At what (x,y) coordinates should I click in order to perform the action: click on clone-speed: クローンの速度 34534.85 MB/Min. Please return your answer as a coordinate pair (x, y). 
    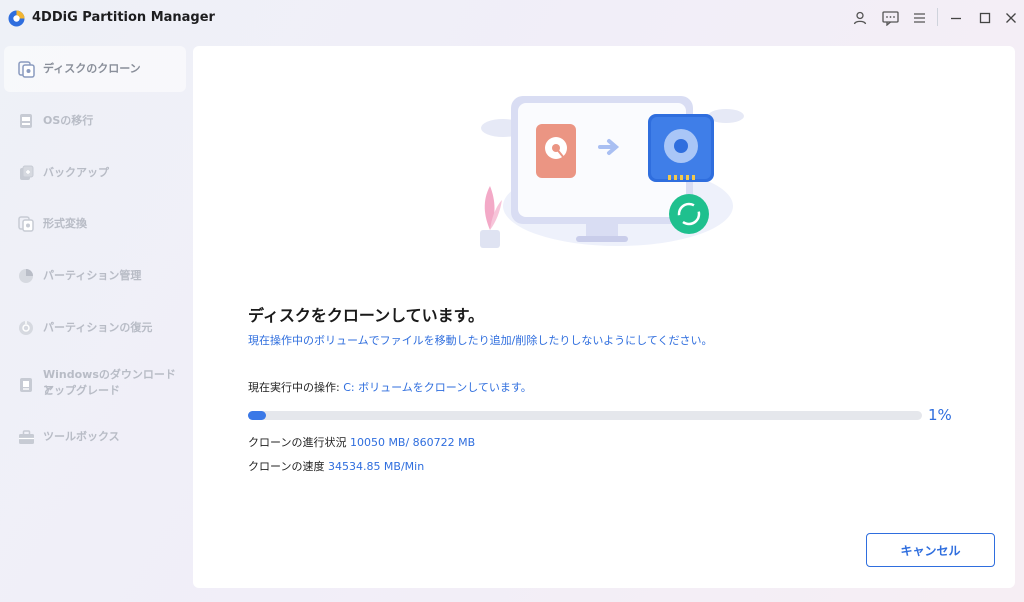
    Looking at the image, I should click on (336, 466).